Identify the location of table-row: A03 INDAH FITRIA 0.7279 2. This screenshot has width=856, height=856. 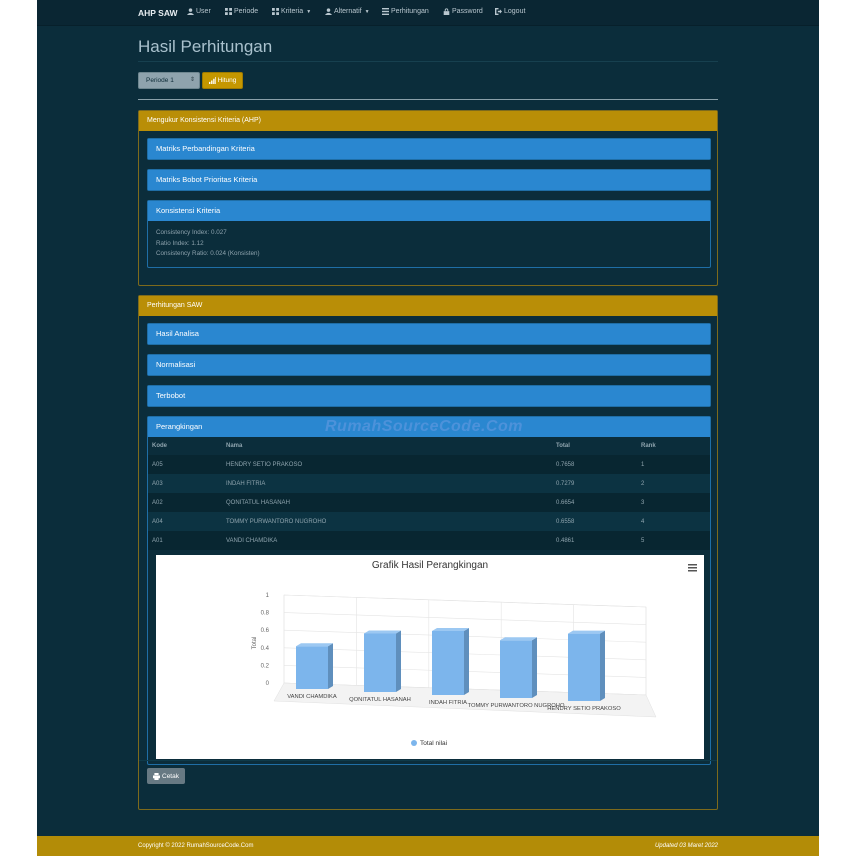
(429, 483).